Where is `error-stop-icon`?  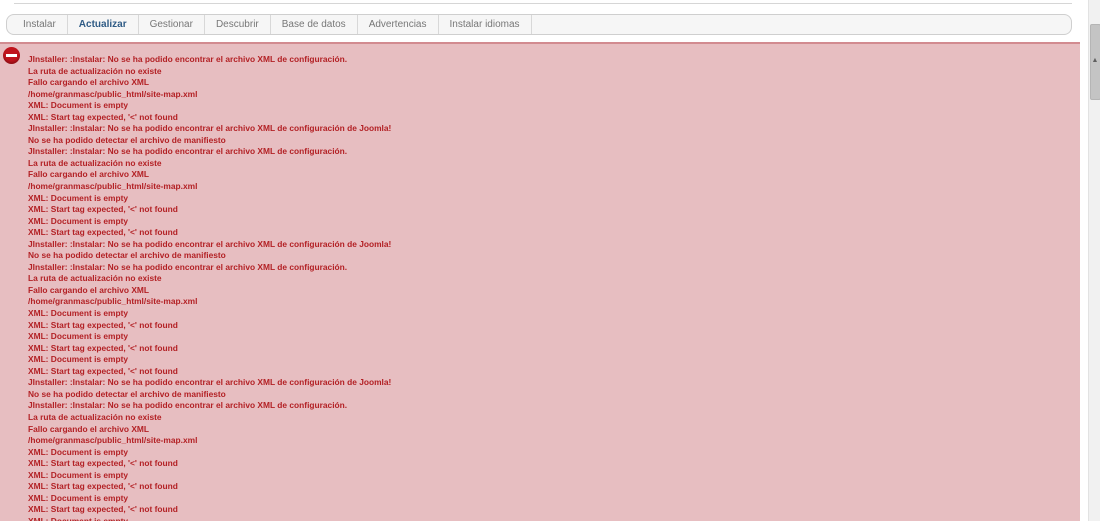 error-stop-icon is located at coordinates (11, 55).